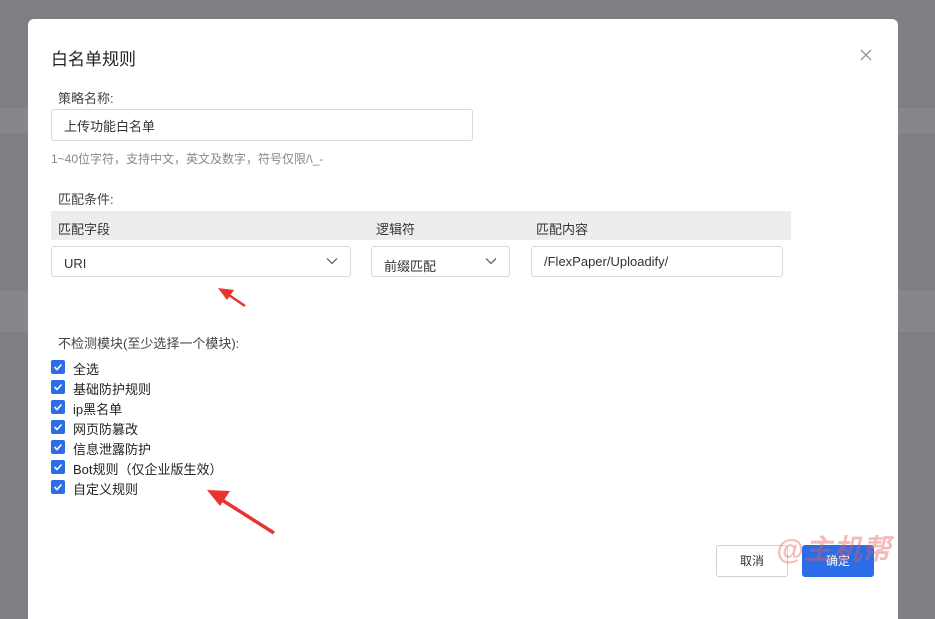  I want to click on watermark: @主机帮, so click(834, 549).